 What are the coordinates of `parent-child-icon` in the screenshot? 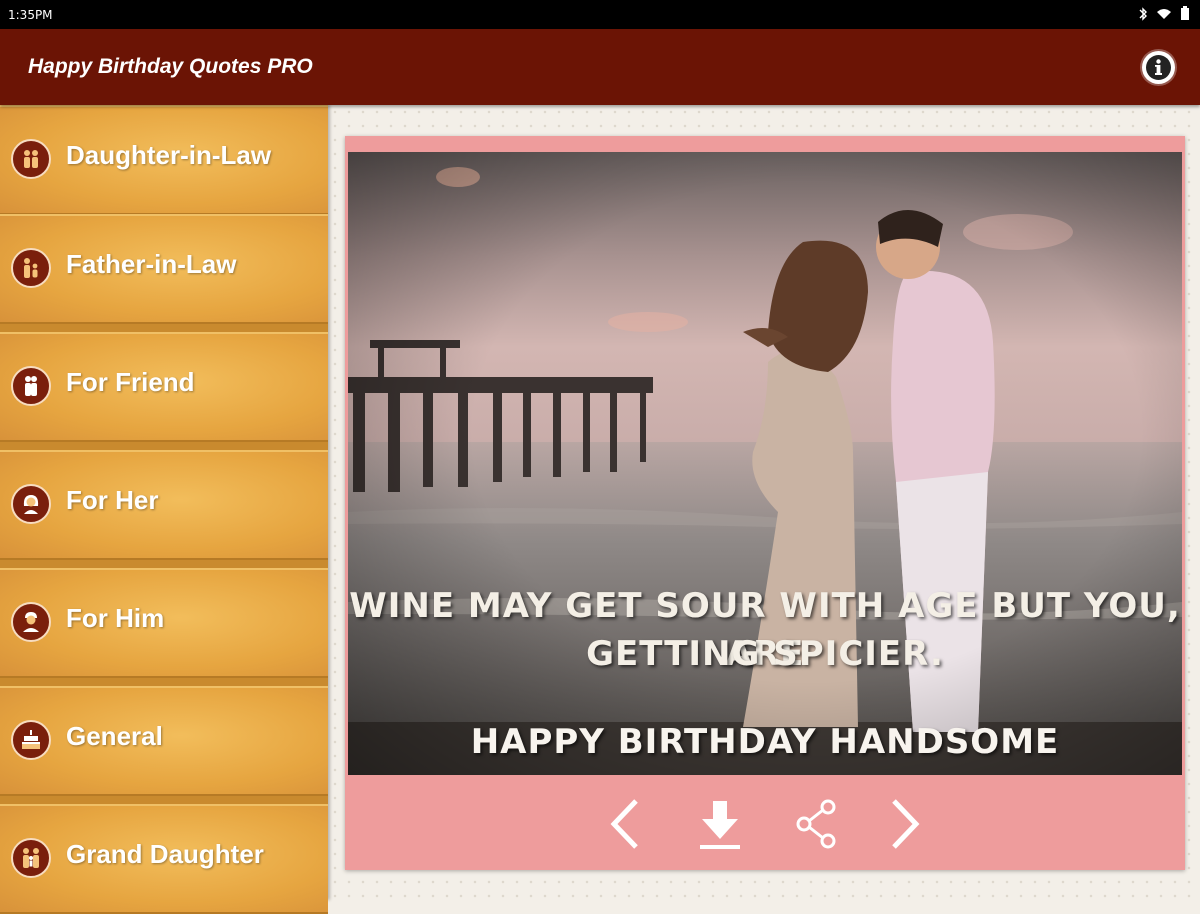 It's located at (31, 268).